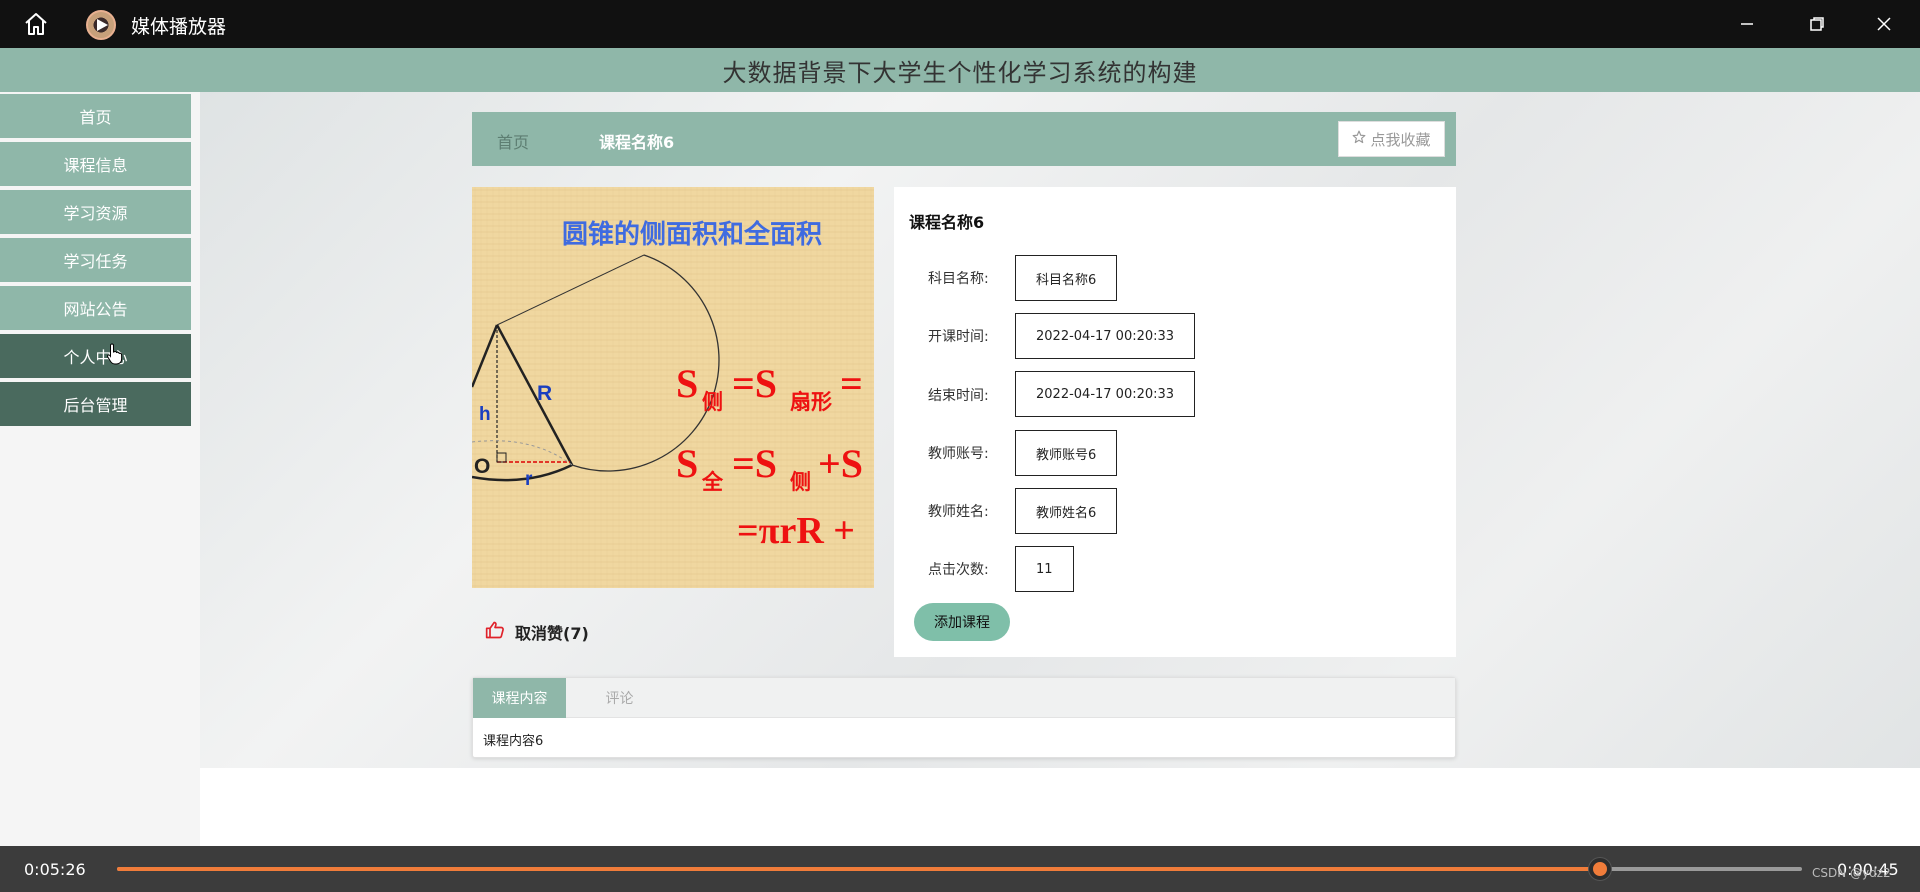 The height and width of the screenshot is (892, 1920). What do you see at coordinates (552, 633) in the screenshot?
I see `like-label: 取消赞(7)` at bounding box center [552, 633].